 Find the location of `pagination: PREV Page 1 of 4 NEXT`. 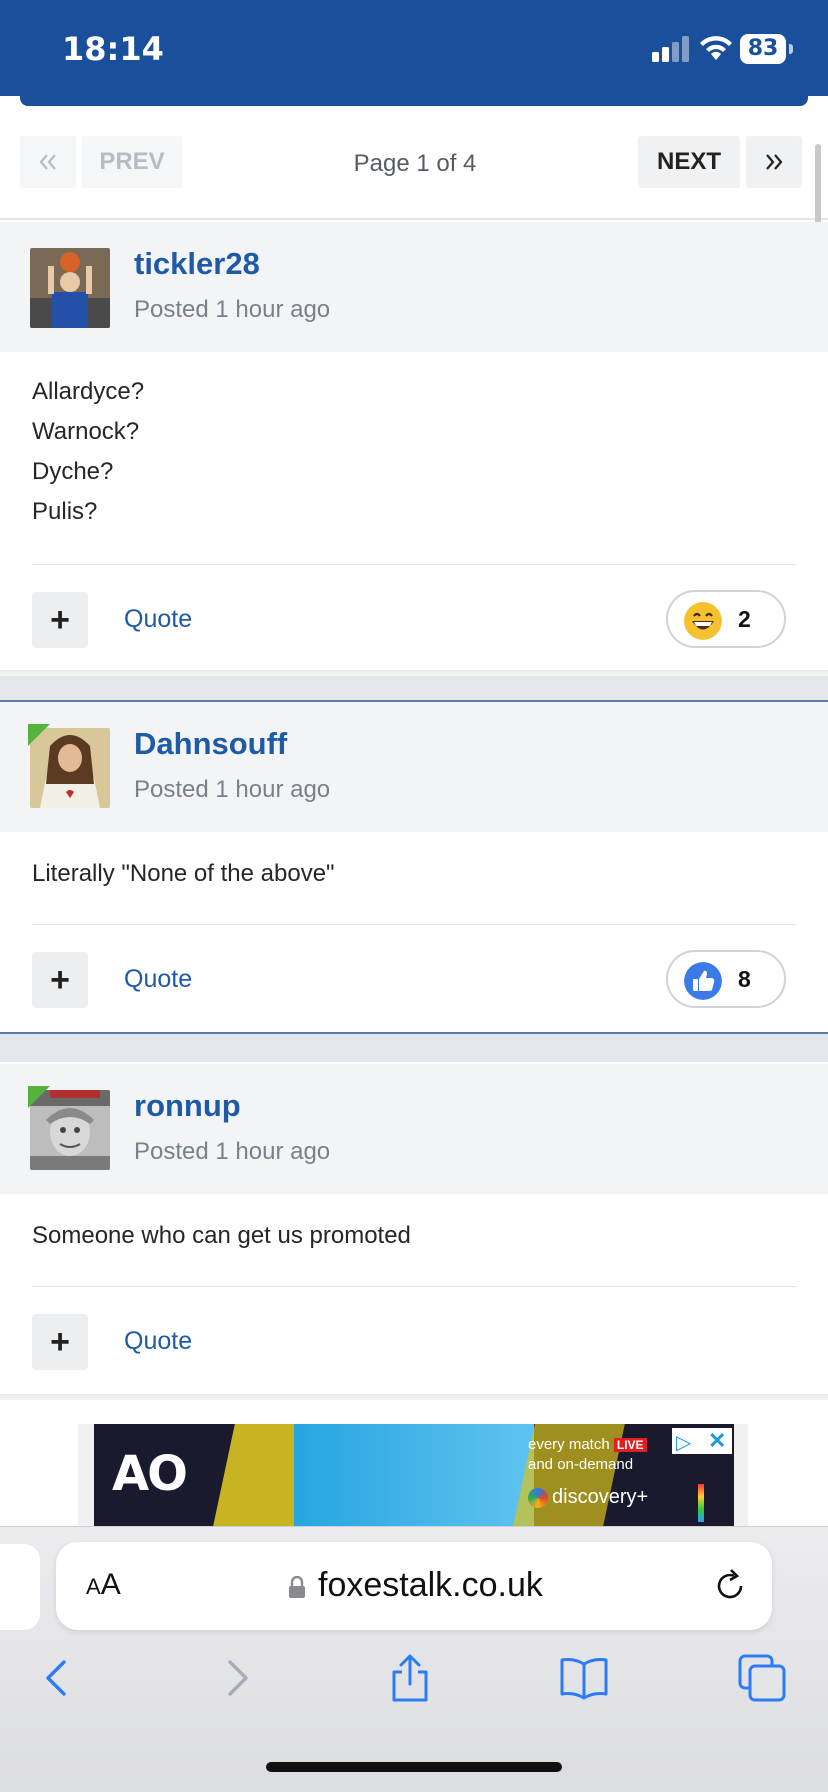

pagination: PREV Page 1 of 4 NEXT is located at coordinates (414, 163).